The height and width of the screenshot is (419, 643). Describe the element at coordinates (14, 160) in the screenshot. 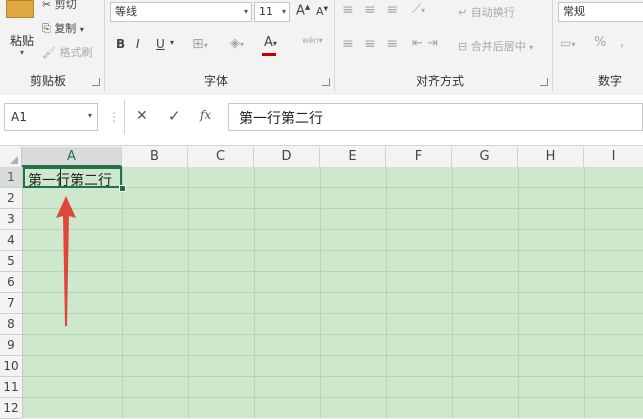

I see `select-all-icon` at that location.